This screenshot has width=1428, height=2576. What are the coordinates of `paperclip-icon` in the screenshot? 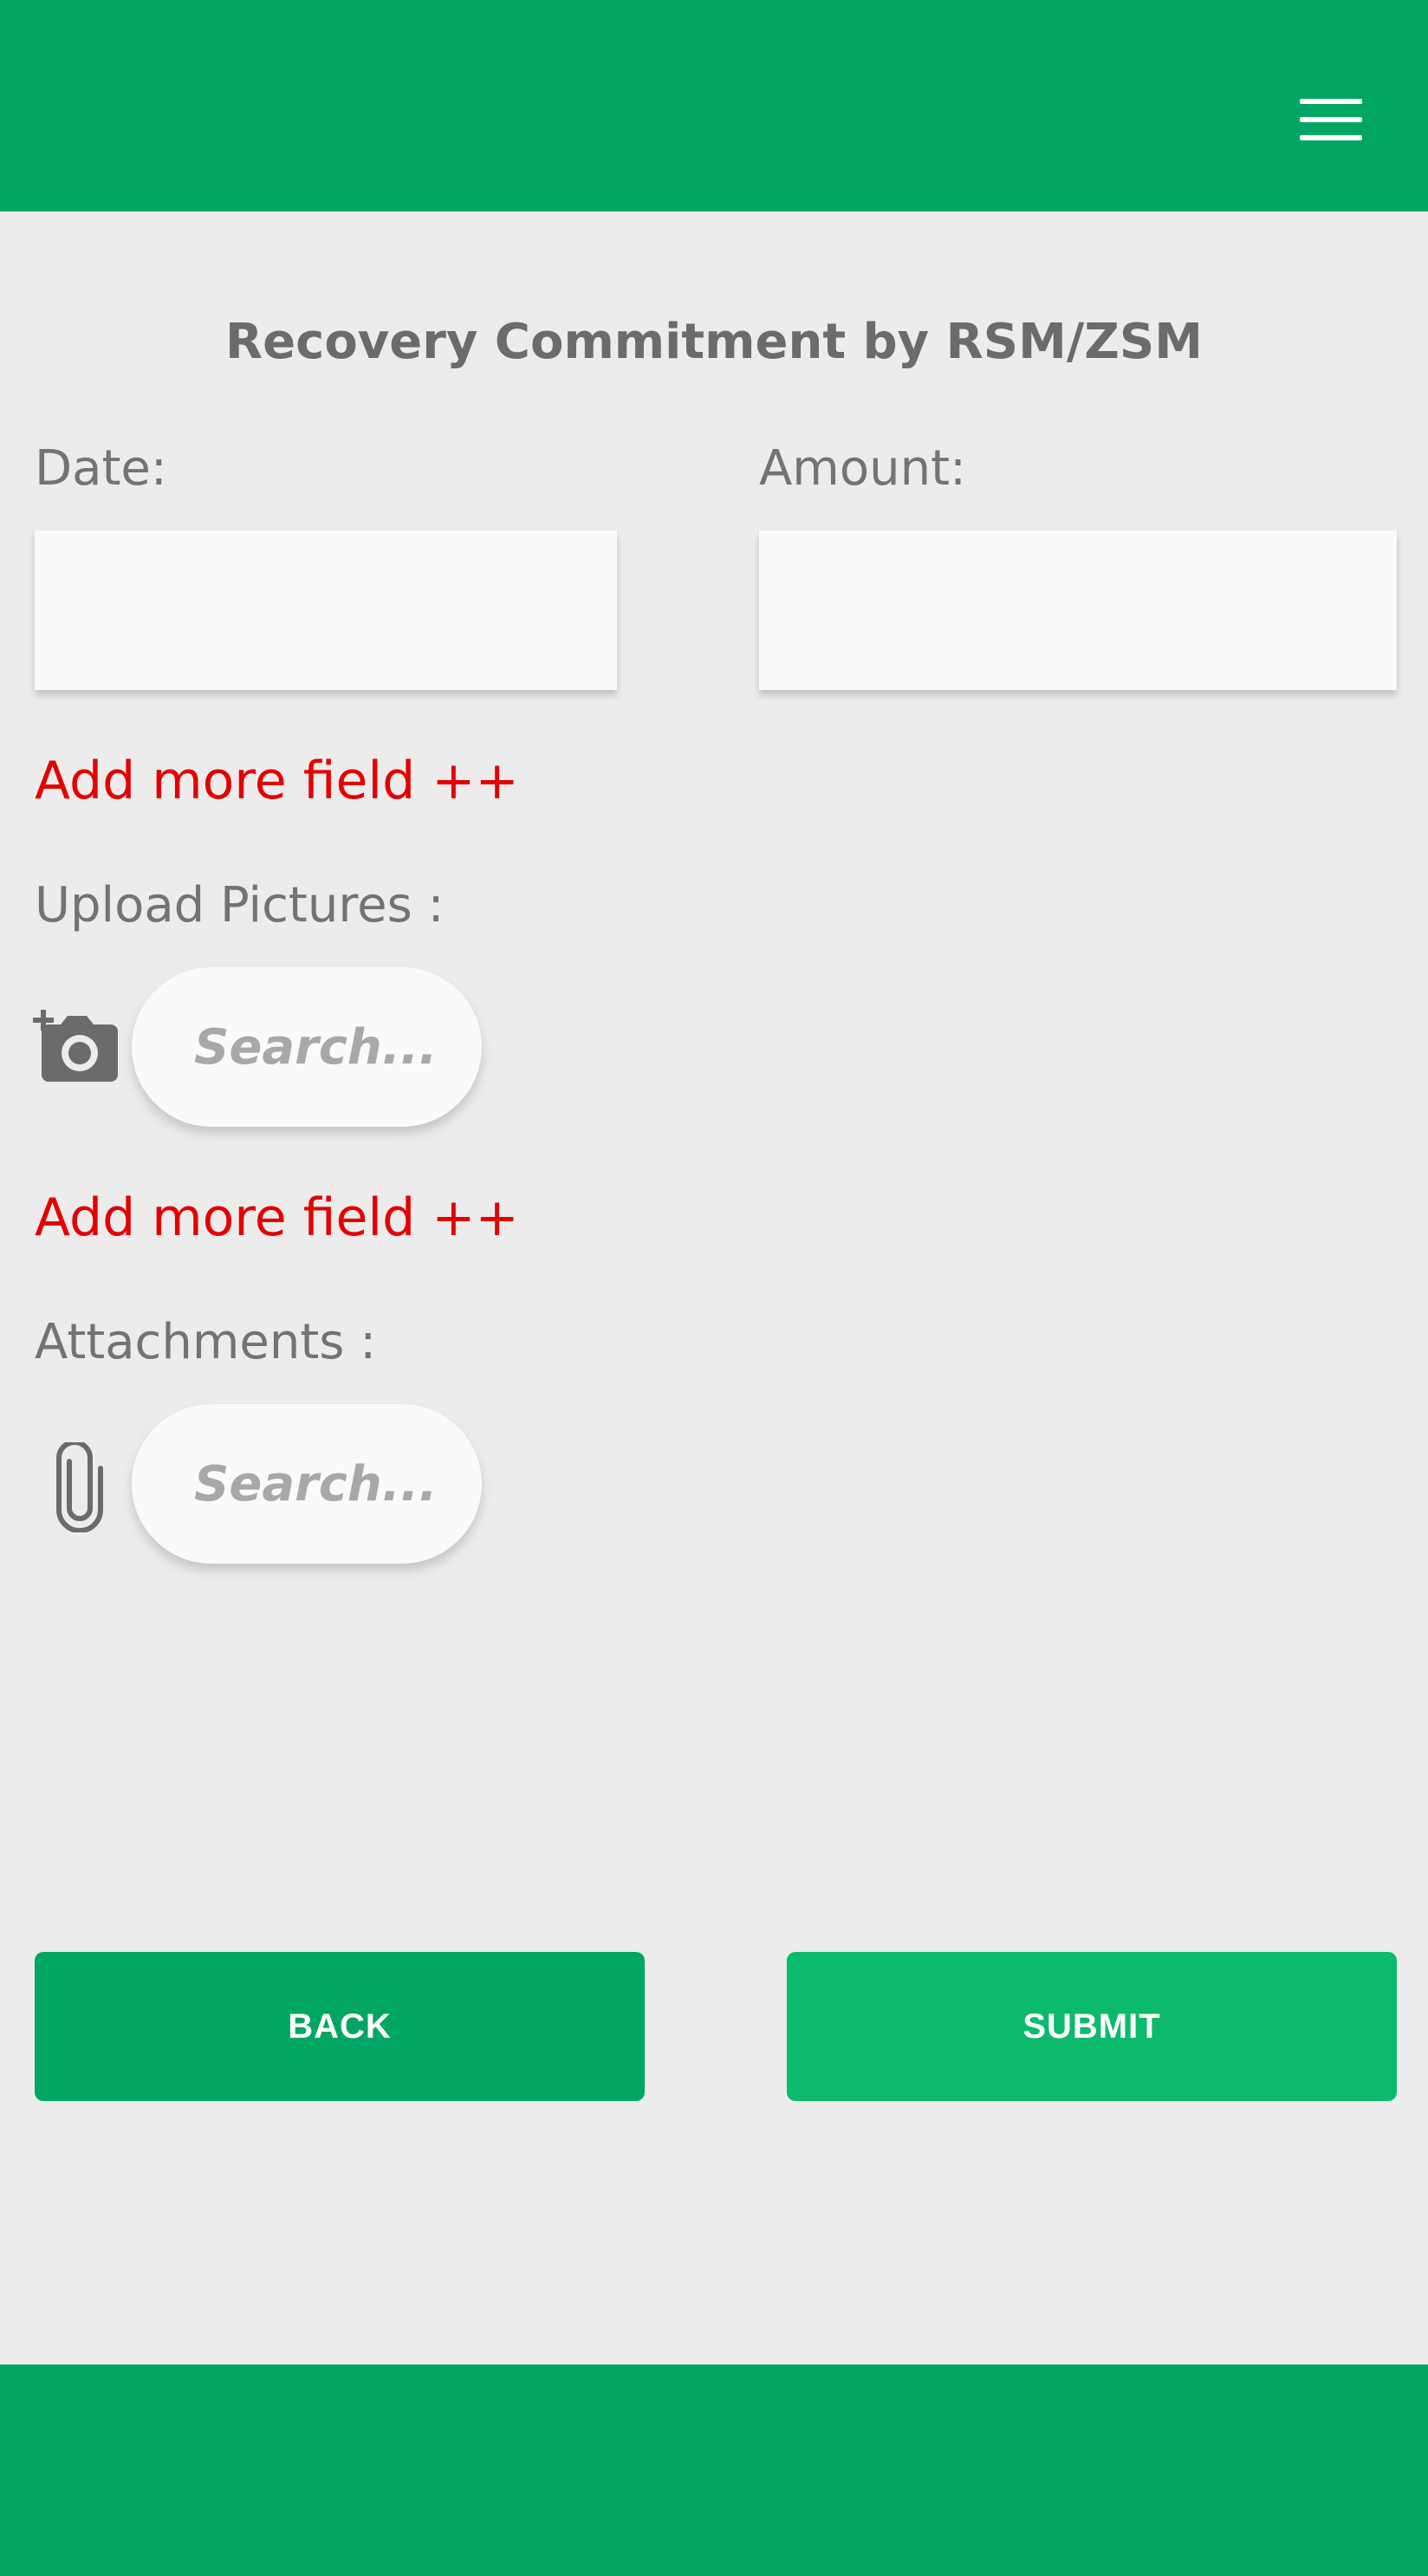 It's located at (76, 1486).